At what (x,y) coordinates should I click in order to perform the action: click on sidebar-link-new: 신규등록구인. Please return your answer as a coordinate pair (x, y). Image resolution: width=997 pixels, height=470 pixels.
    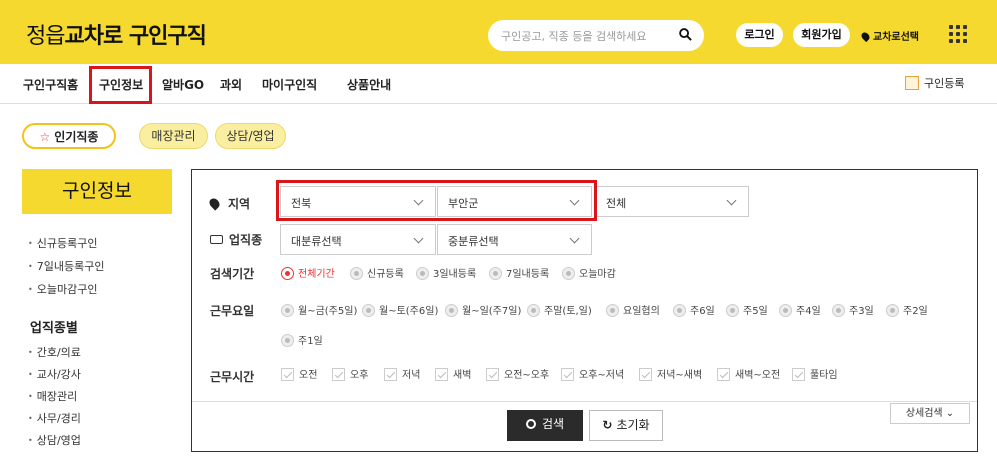
    Looking at the image, I should click on (100, 243).